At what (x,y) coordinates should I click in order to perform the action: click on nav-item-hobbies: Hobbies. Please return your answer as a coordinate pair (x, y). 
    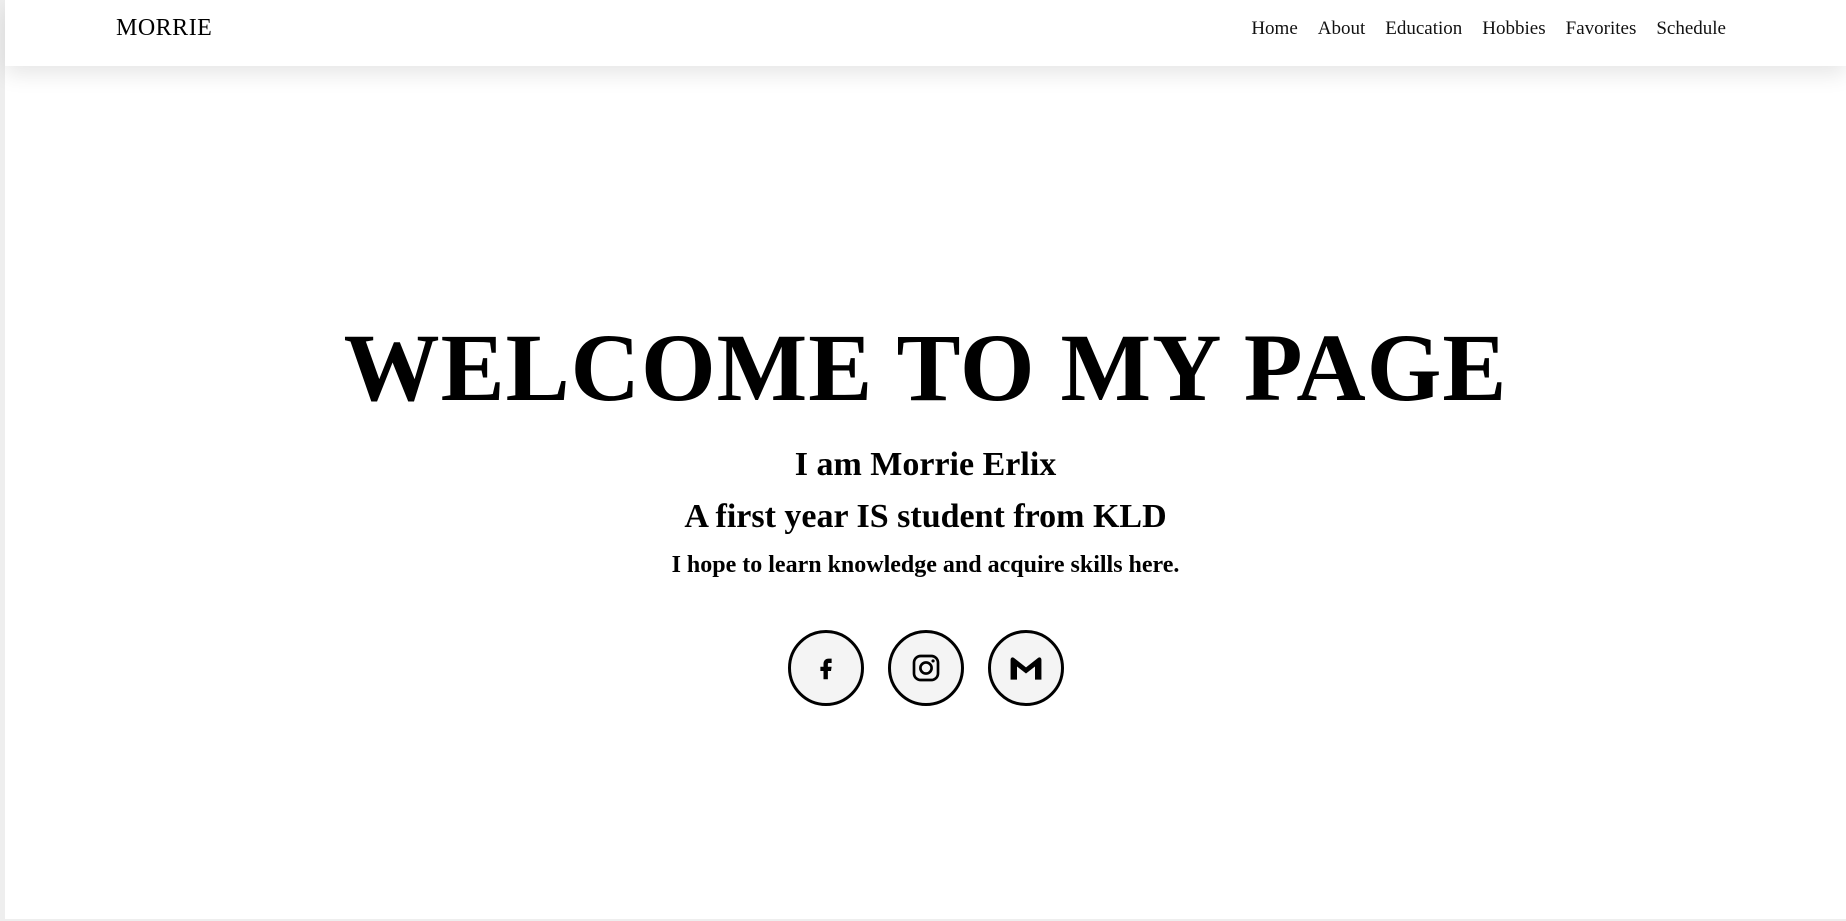
    Looking at the image, I should click on (1513, 29).